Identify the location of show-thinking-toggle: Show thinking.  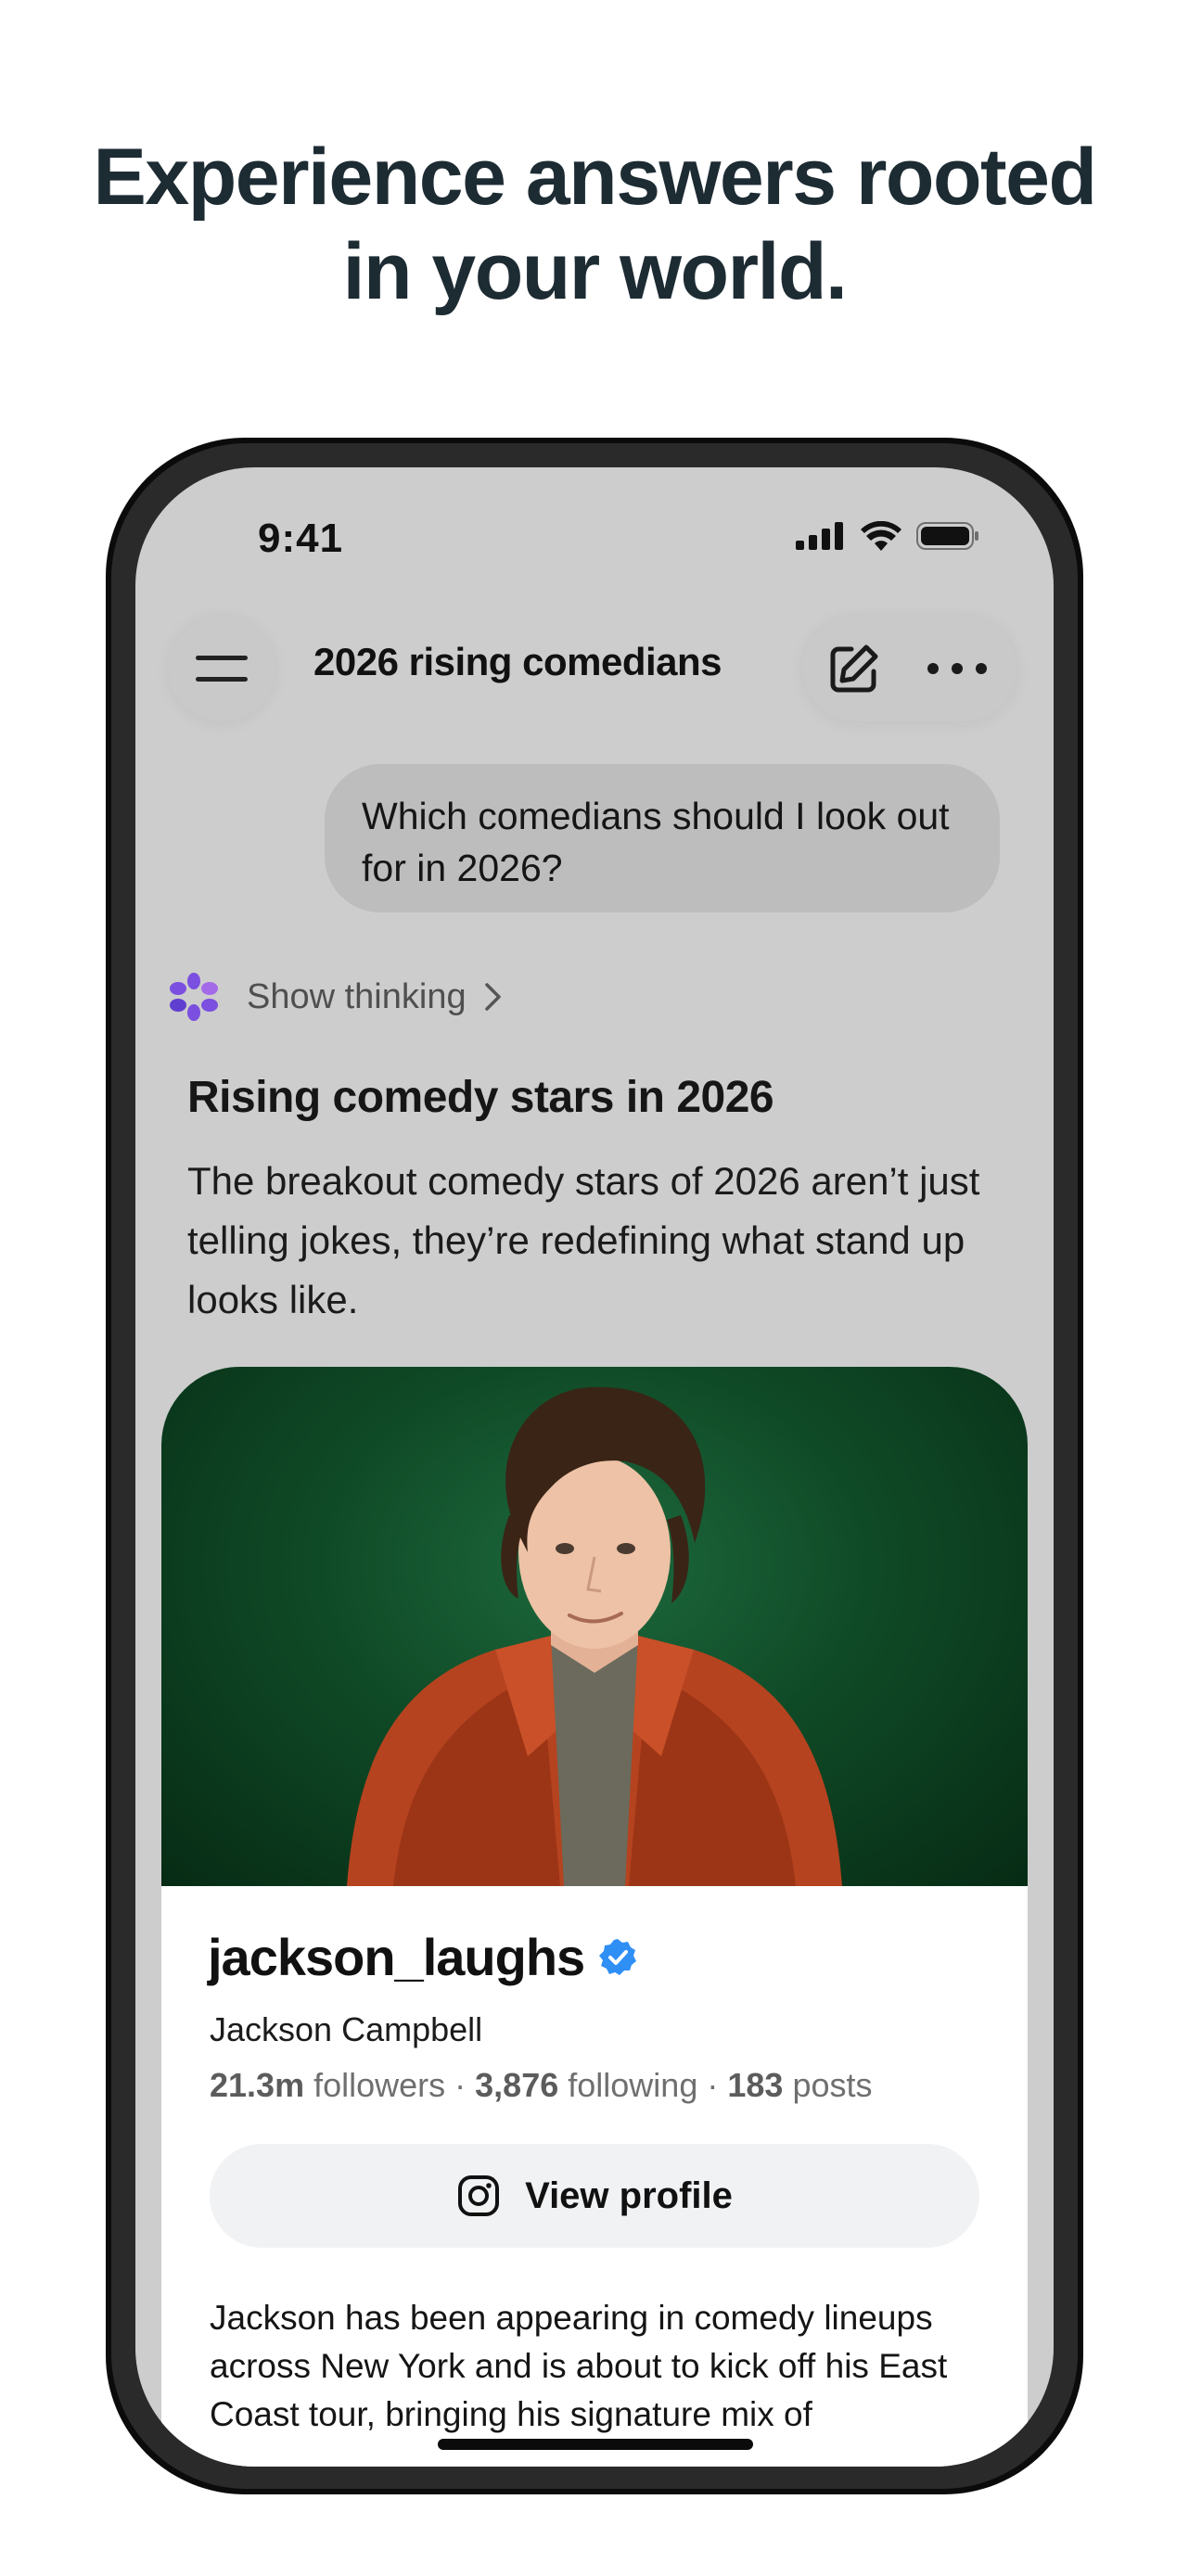
(336, 997).